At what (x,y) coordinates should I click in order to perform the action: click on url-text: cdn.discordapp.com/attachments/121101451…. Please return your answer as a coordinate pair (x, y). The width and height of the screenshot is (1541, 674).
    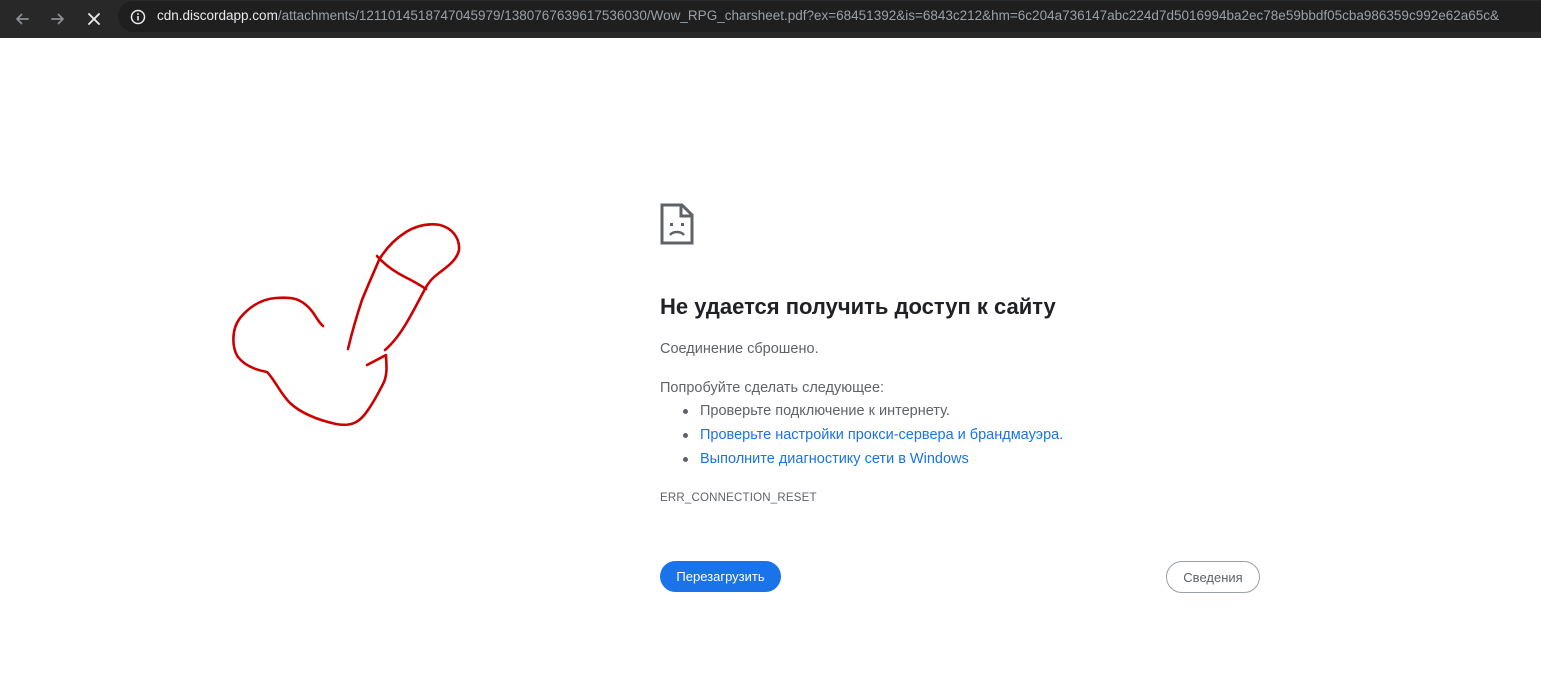
    Looking at the image, I should click on (828, 15).